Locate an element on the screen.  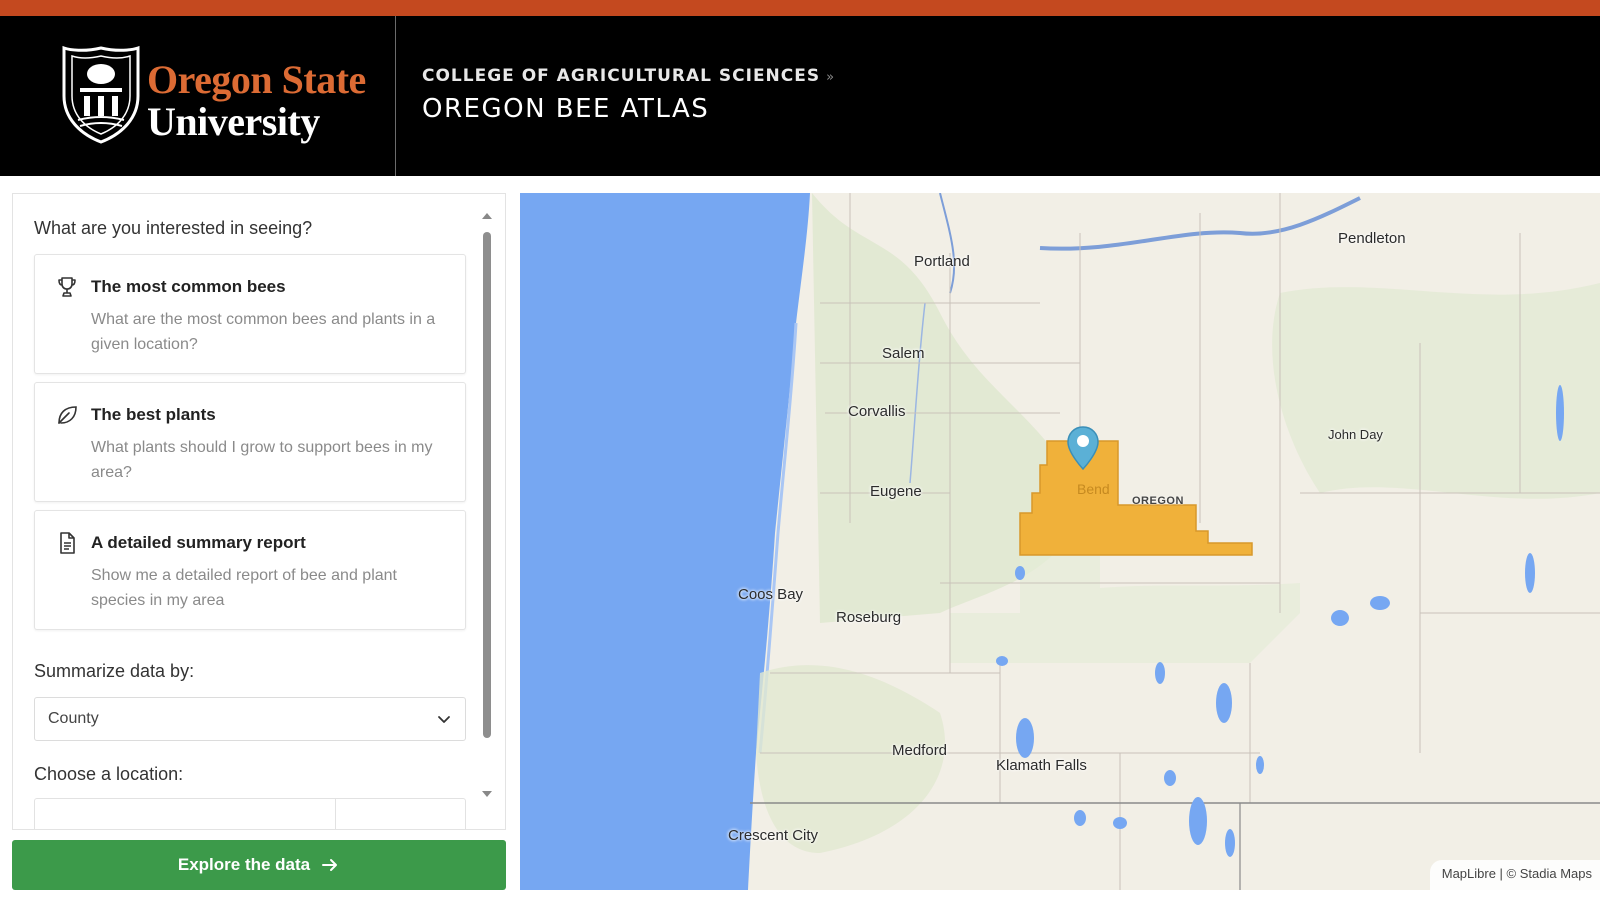
map-label-bend: Bend is located at coordinates (1093, 489).